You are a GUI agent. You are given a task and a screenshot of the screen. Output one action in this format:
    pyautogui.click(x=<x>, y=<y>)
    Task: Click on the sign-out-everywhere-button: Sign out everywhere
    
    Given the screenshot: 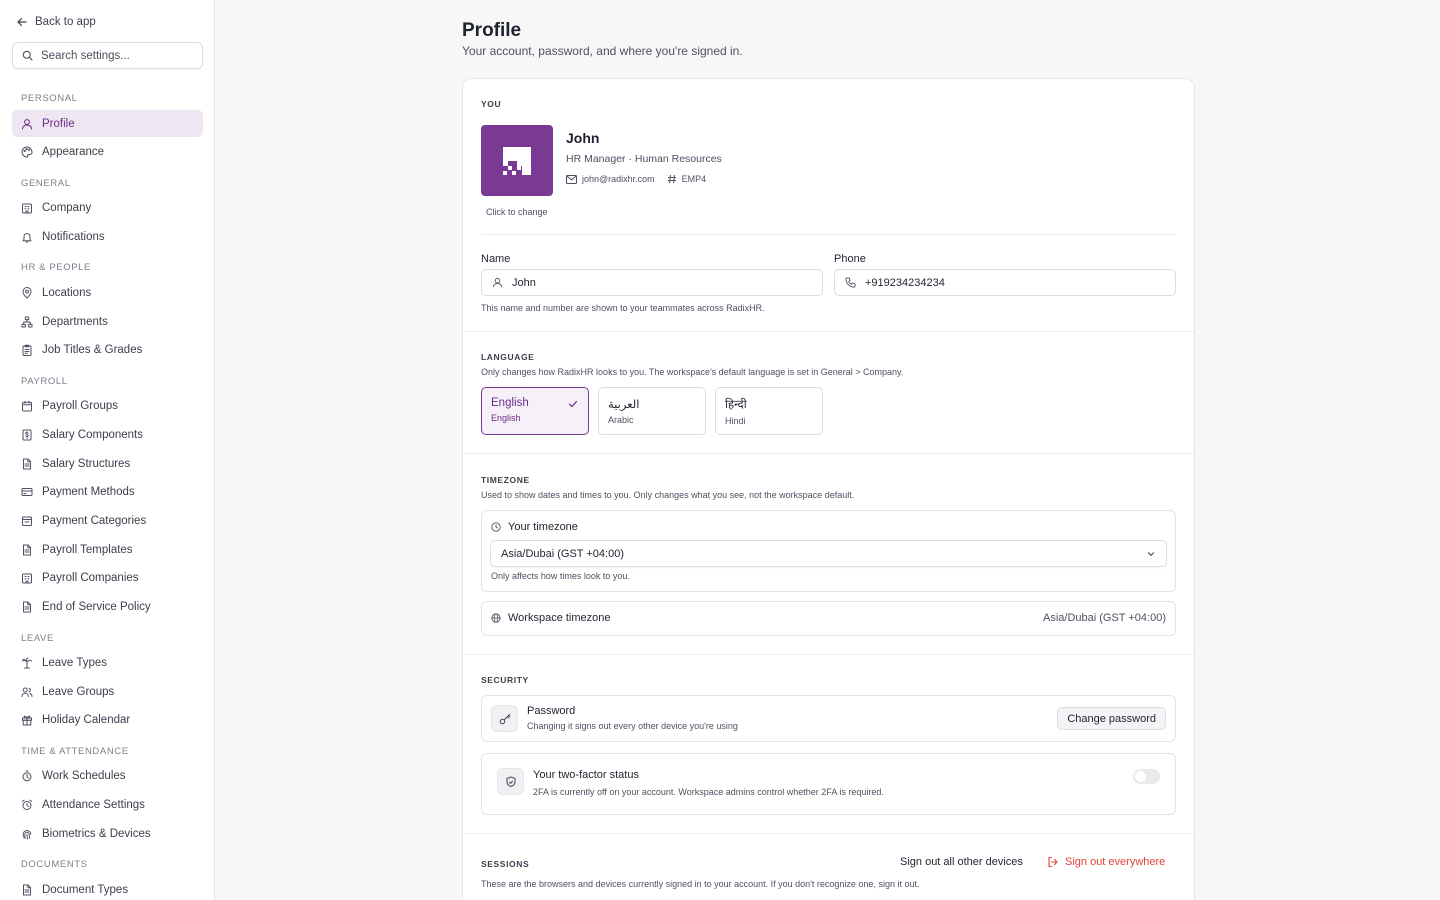 What is the action you would take?
    pyautogui.click(x=1106, y=862)
    